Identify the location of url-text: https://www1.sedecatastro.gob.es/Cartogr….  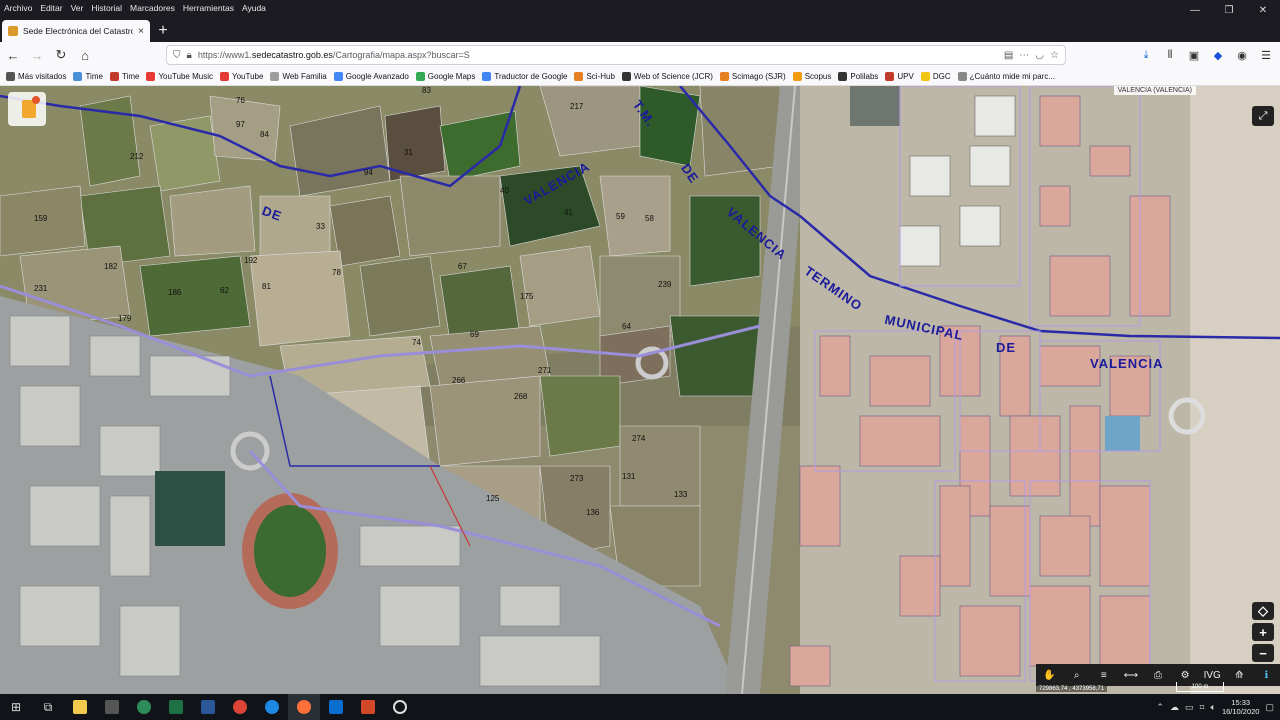
(598, 55).